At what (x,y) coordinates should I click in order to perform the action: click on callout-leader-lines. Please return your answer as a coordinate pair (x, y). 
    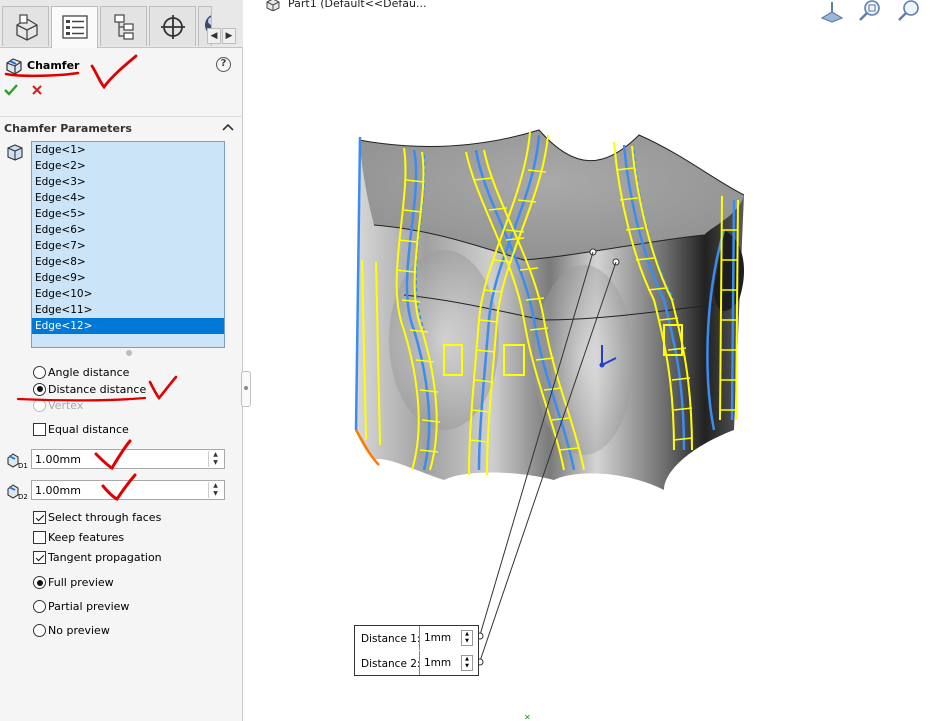
    Looking at the image, I should click on (546, 458).